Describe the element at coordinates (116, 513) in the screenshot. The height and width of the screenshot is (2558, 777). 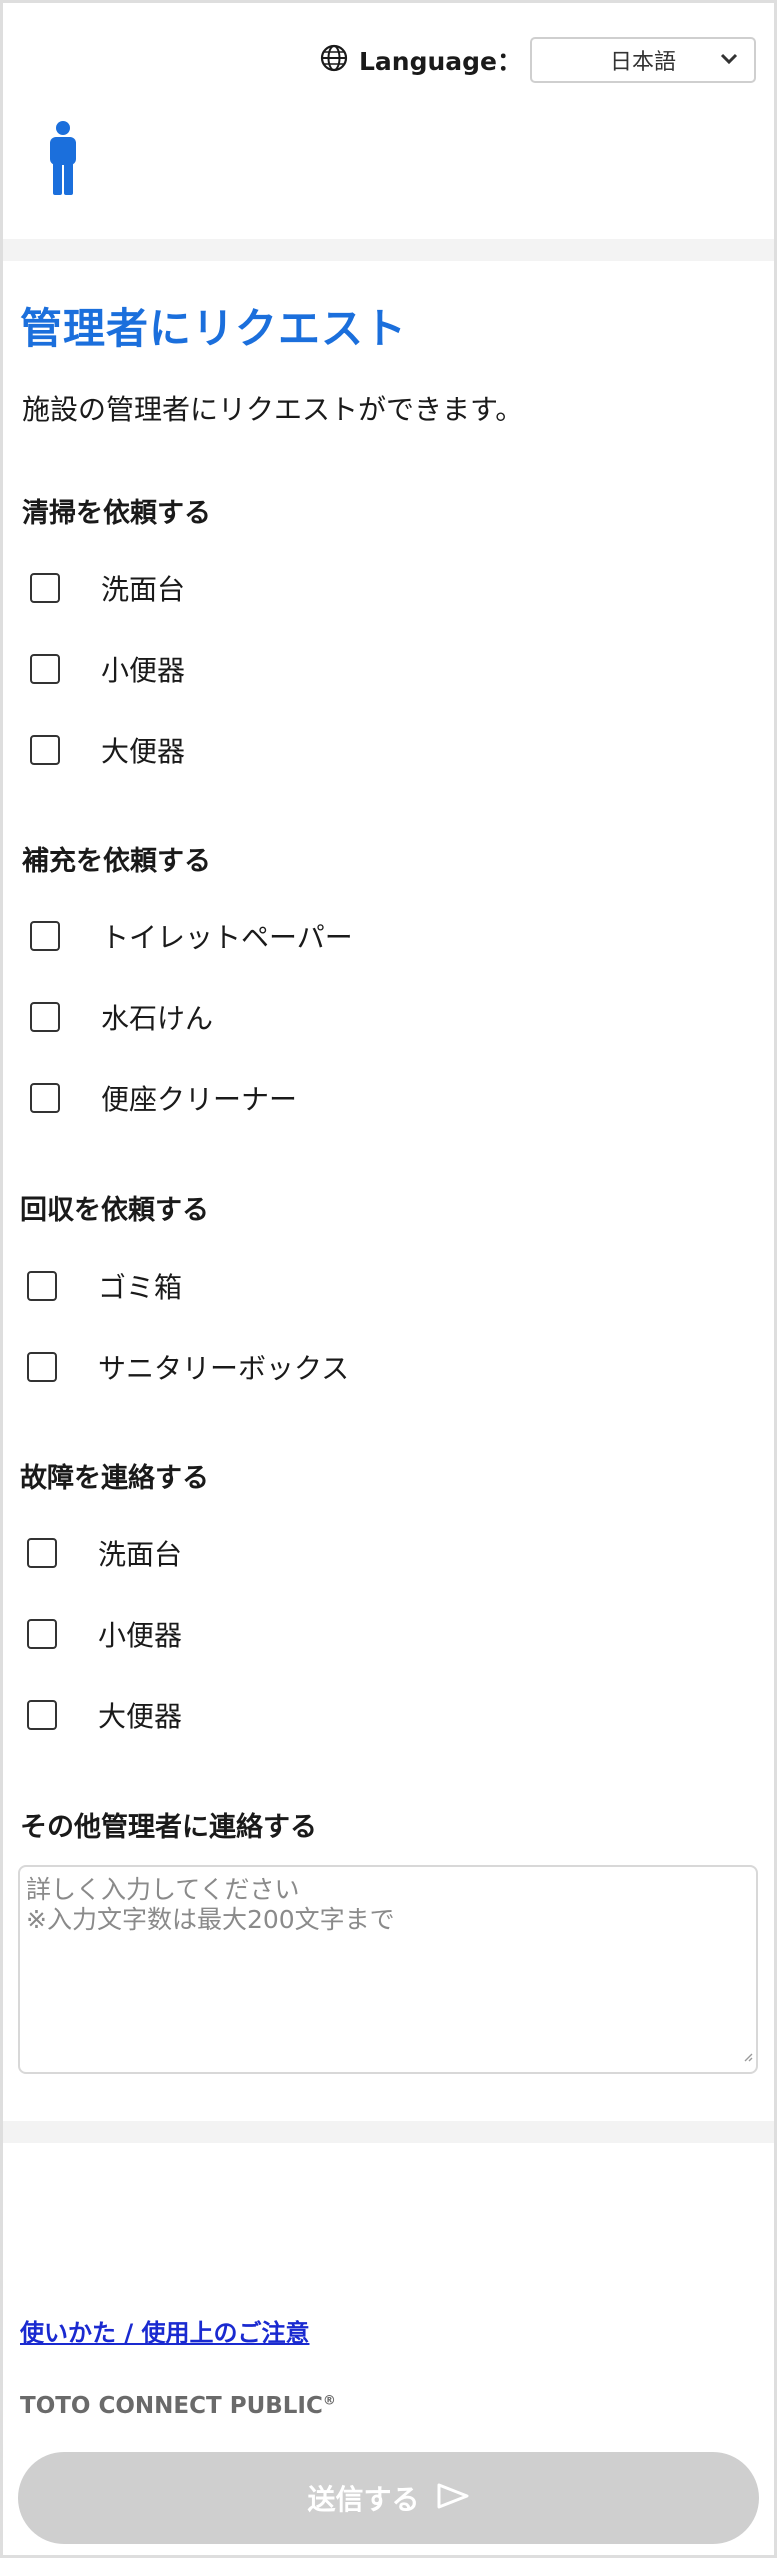
I see `section-heading-cleaning: 清掃を依頼する` at that location.